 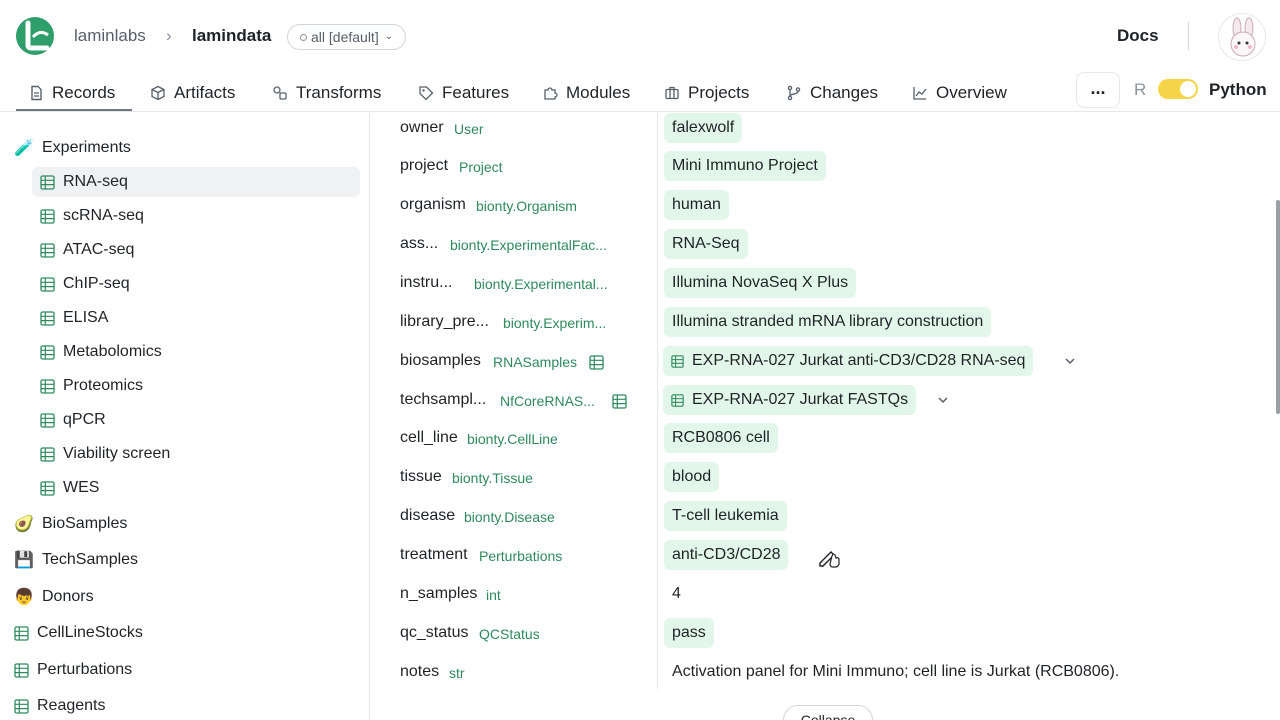 What do you see at coordinates (535, 362) in the screenshot?
I see `field-type: RNASamples` at bounding box center [535, 362].